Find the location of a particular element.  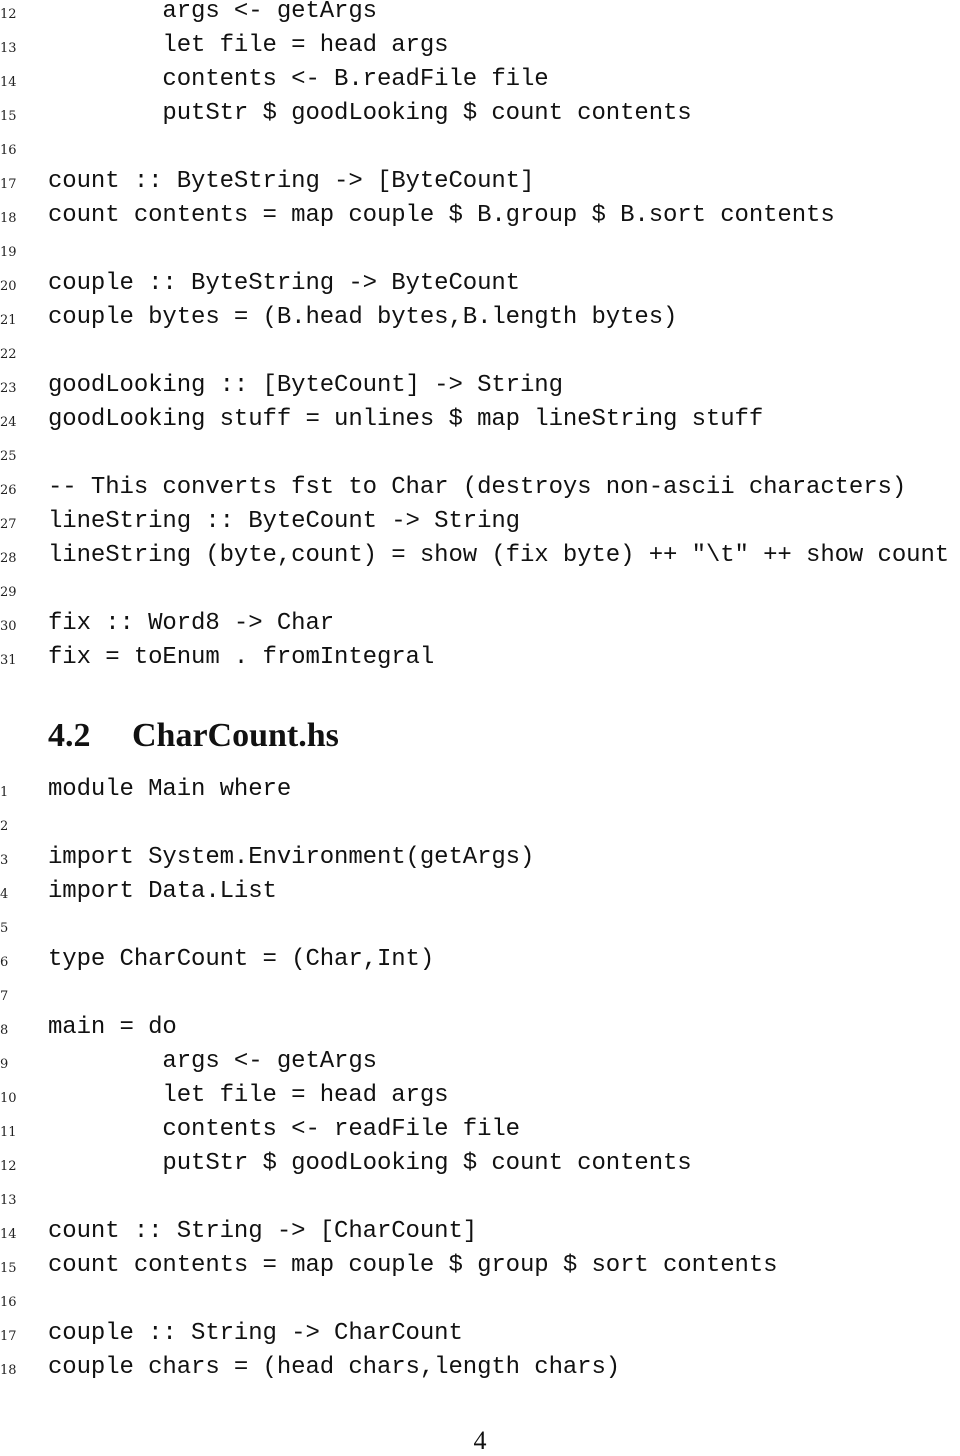

code-text: import System.Environment(getArgs) is located at coordinates (291, 857).